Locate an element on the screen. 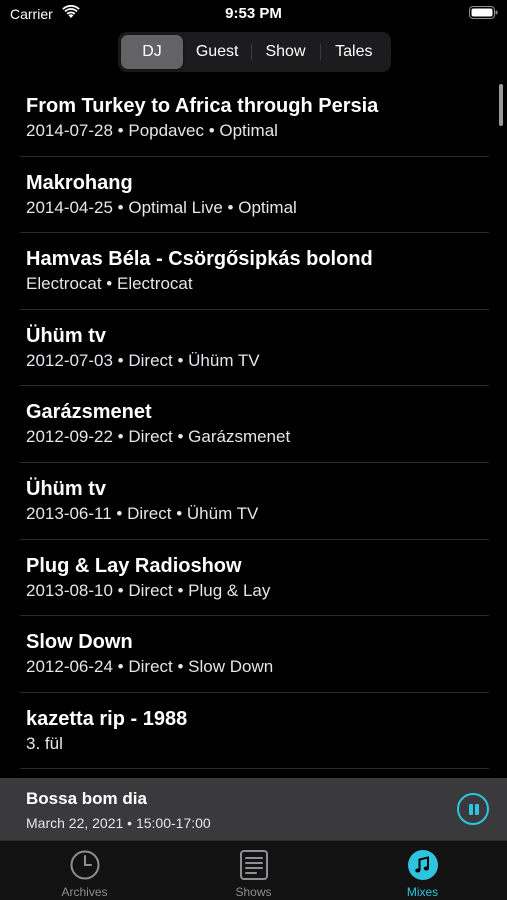  segment-show: Show is located at coordinates (285, 52).